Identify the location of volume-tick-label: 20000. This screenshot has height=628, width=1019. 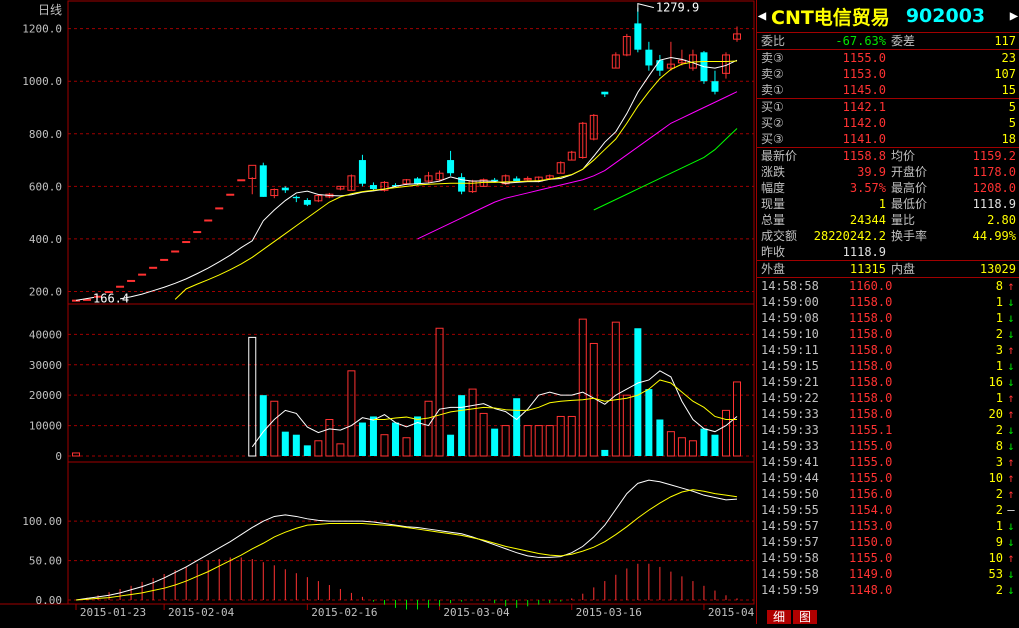
(45, 395).